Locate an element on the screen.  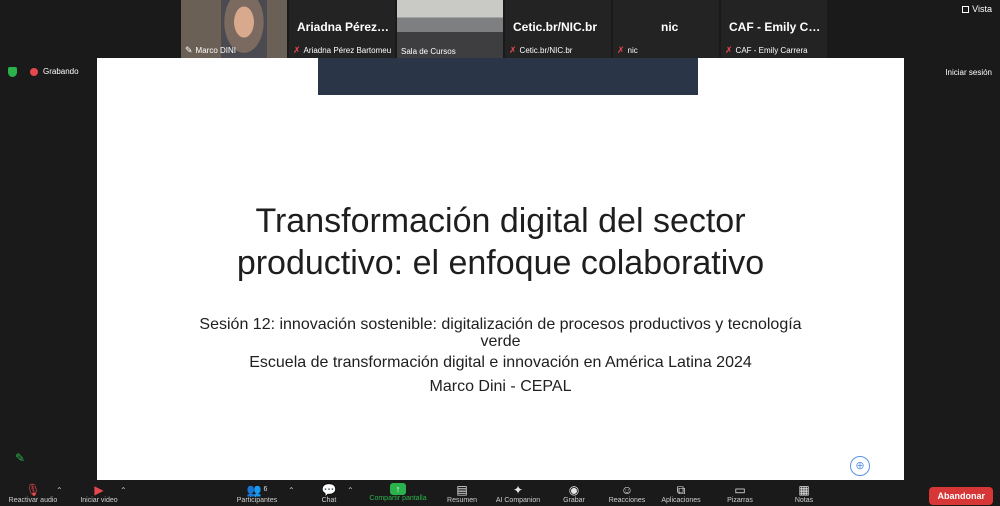
recording-label: Grabando is located at coordinates (61, 71).